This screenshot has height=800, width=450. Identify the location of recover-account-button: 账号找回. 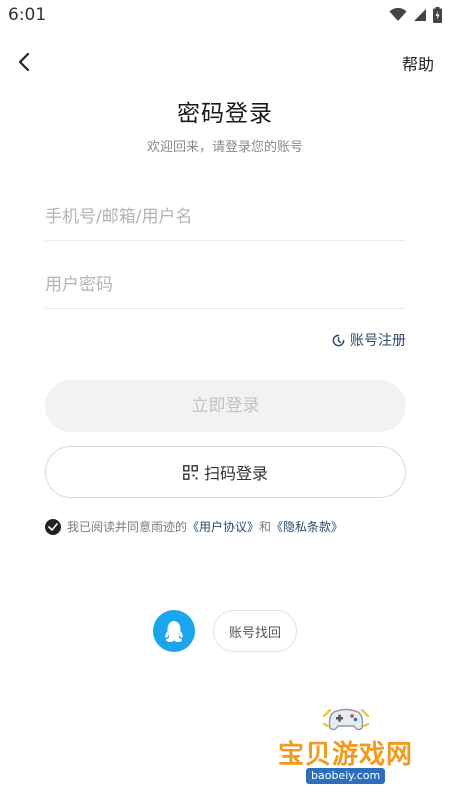
(255, 631).